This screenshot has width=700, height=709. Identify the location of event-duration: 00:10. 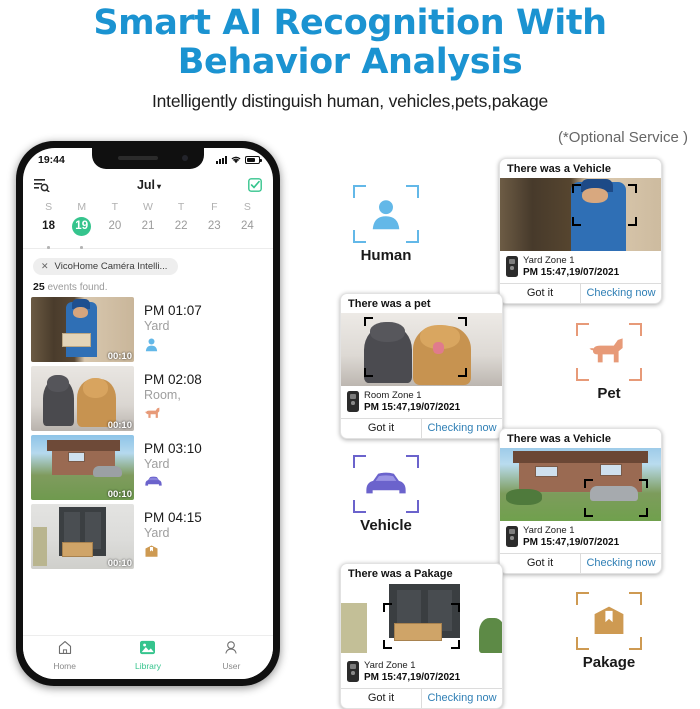
(119, 494).